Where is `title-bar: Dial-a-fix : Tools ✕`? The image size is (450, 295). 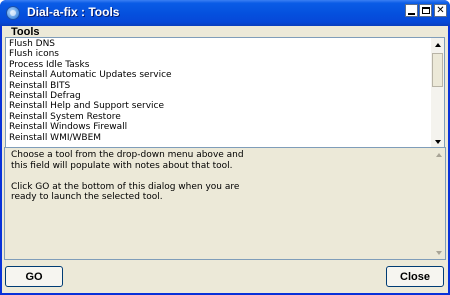
title-bar: Dial-a-fix : Tools ✕ is located at coordinates (225, 13).